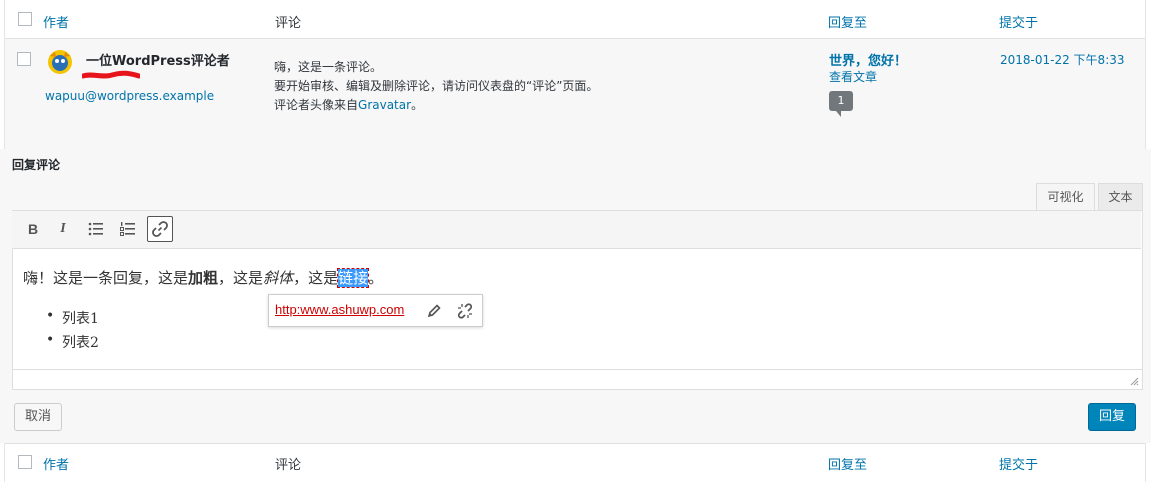 The image size is (1151, 482). What do you see at coordinates (417, 105) in the screenshot?
I see `comment-text-line3-suffix: 。` at bounding box center [417, 105].